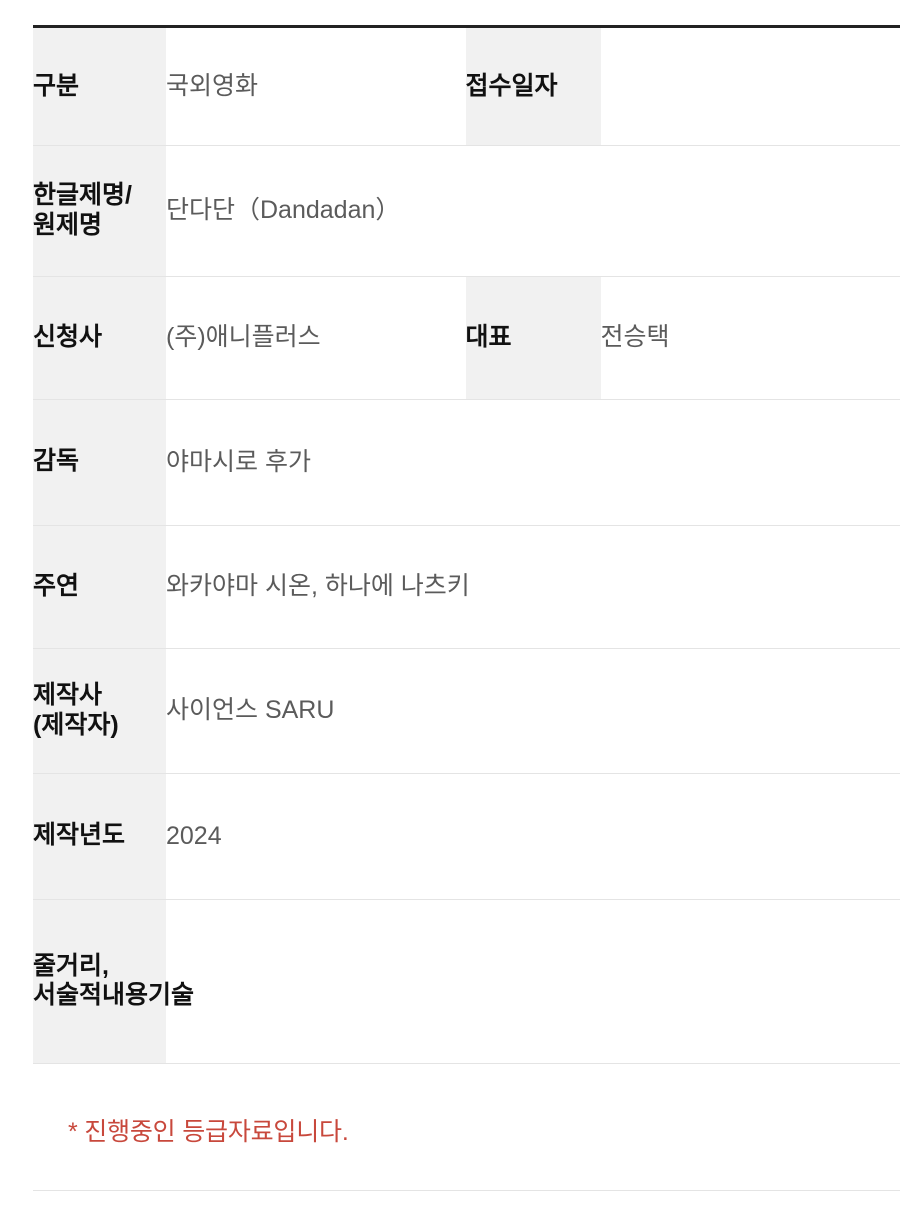 This screenshot has height=1224, width=900. Describe the element at coordinates (99, 710) in the screenshot. I see `row-label-production-company: 제작사(제작자)` at that location.